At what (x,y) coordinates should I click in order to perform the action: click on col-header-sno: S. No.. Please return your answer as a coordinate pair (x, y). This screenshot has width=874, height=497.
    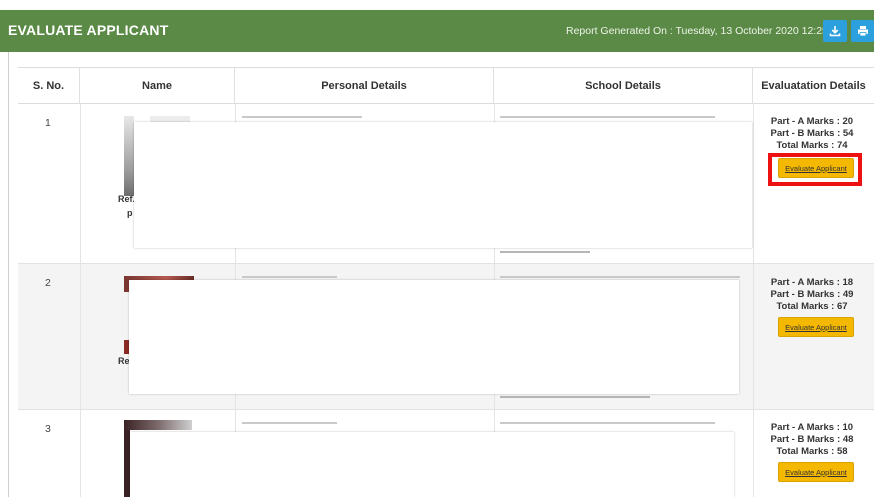
    Looking at the image, I should click on (49, 86).